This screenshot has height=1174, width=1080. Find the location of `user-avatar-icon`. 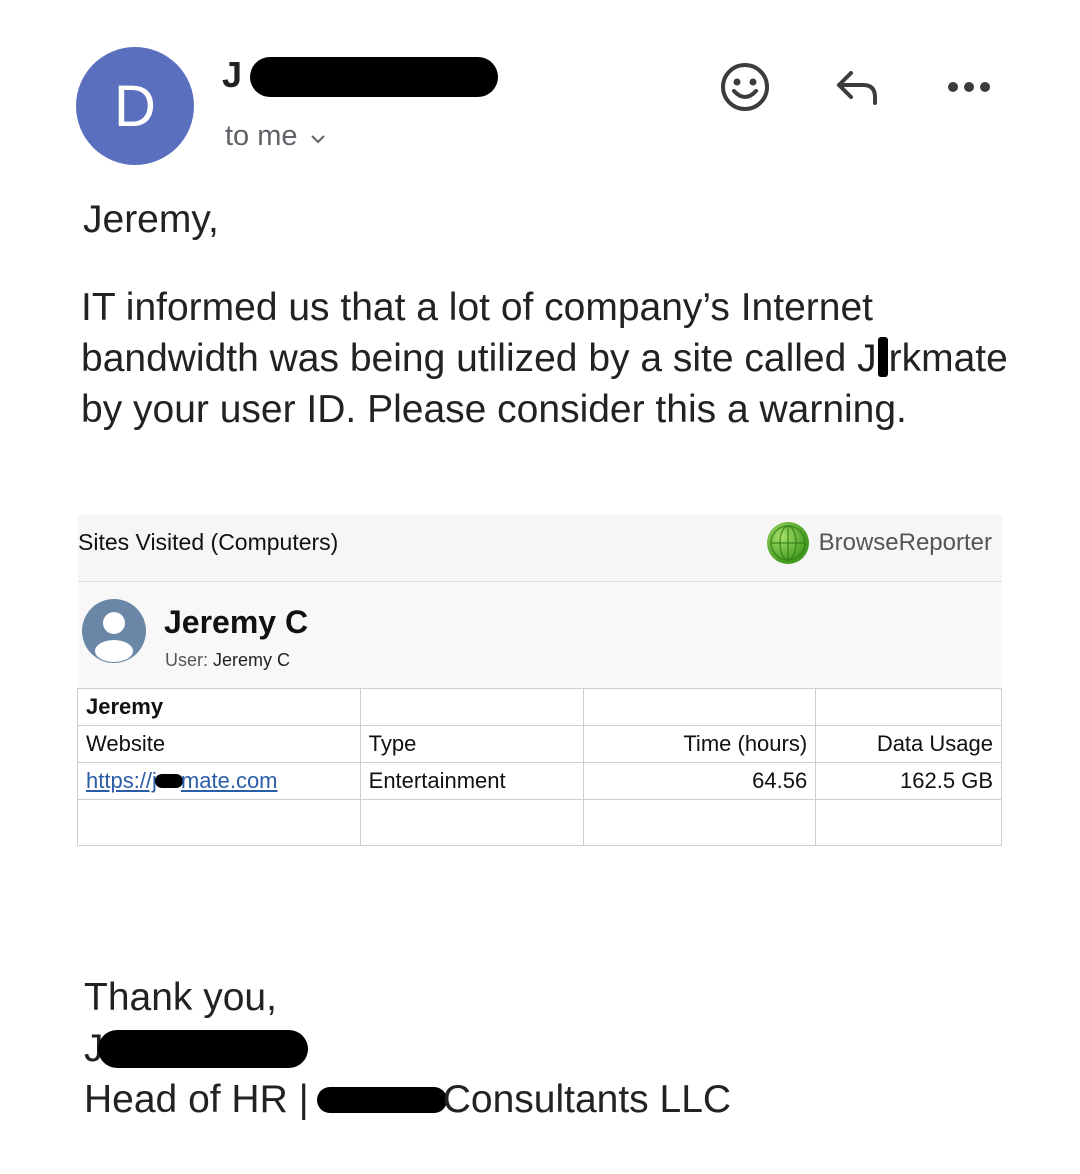

user-avatar-icon is located at coordinates (114, 631).